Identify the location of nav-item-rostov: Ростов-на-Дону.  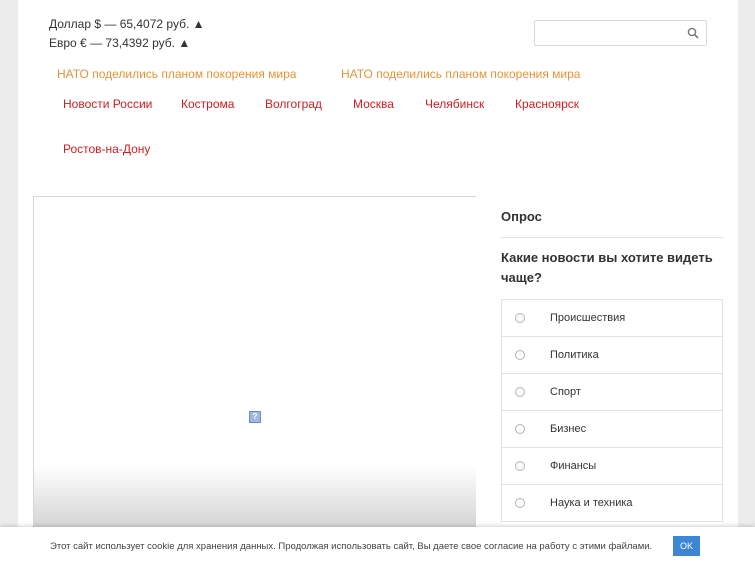
(106, 149).